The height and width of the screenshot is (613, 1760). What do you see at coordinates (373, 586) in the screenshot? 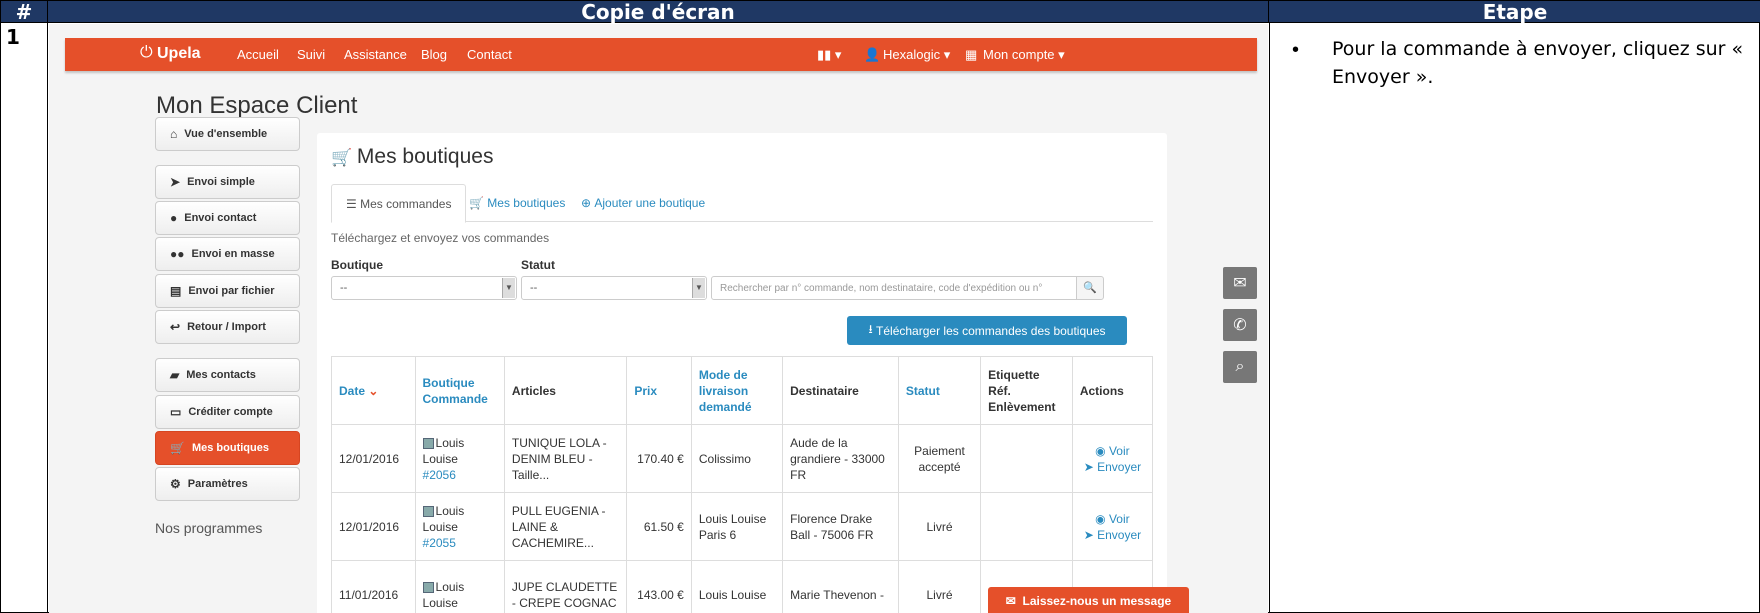
I see `cell-date: 11/01/2016` at bounding box center [373, 586].